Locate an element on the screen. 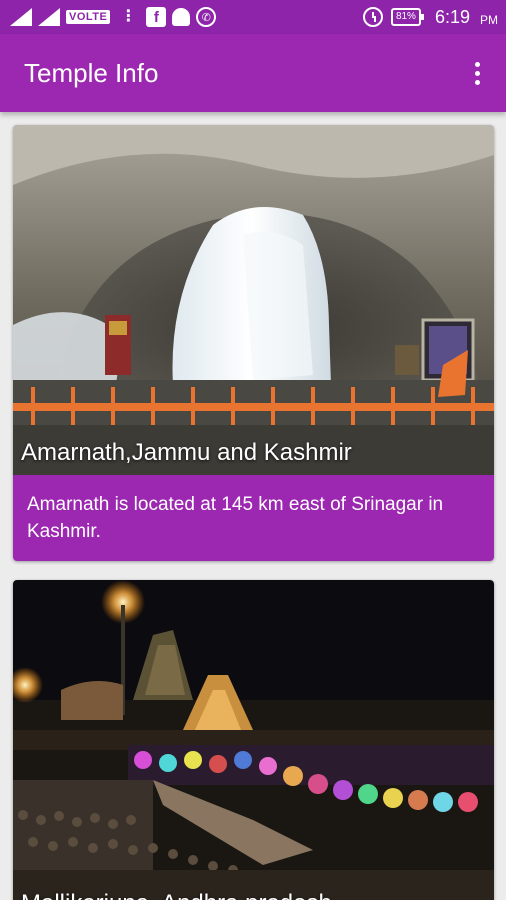 The width and height of the screenshot is (506, 900). app-bar: Temple Info is located at coordinates (253, 73).